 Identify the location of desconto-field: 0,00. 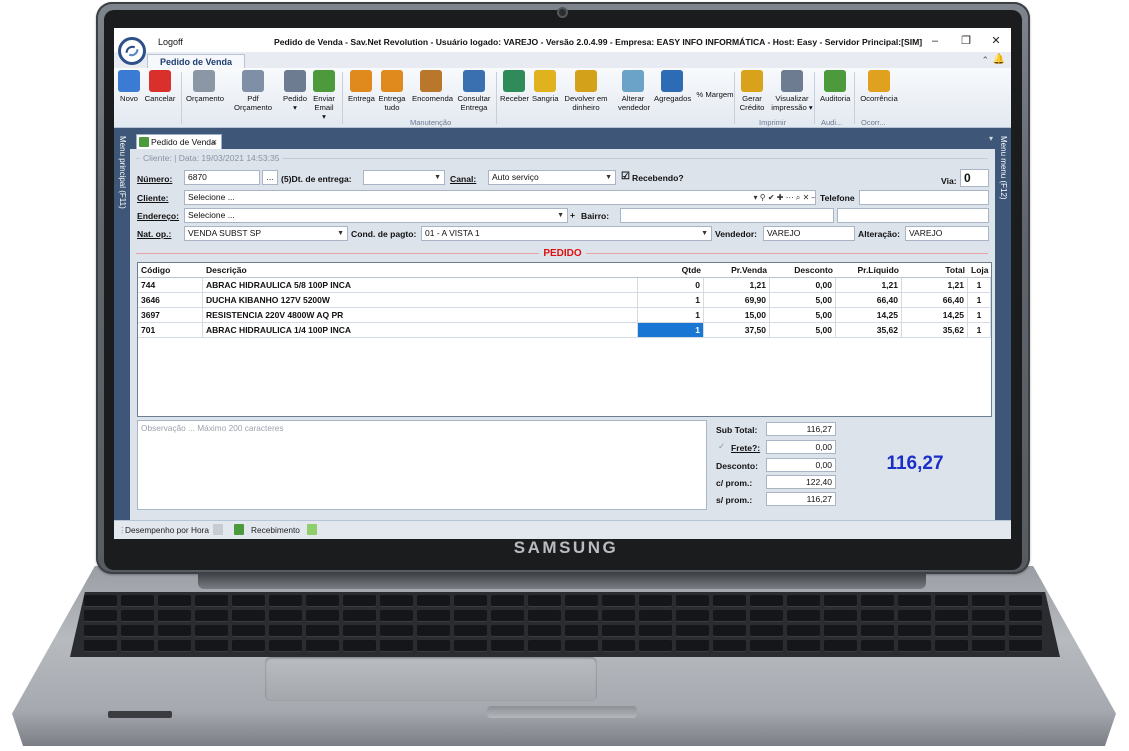
(801, 465).